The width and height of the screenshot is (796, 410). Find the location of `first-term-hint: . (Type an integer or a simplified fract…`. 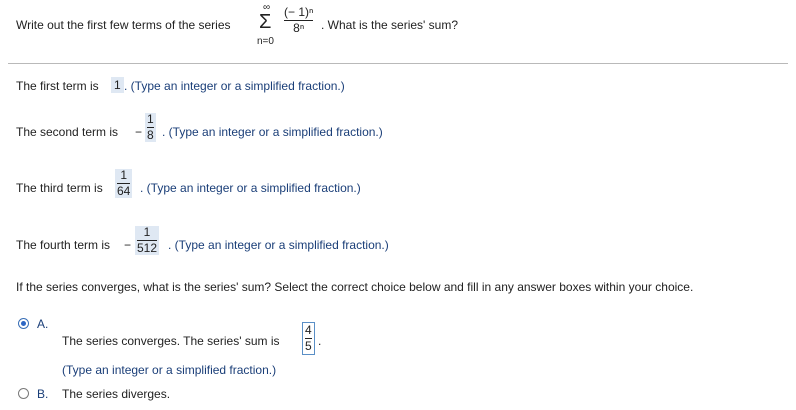

first-term-hint: . (Type an integer or a simplified fract… is located at coordinates (234, 86).